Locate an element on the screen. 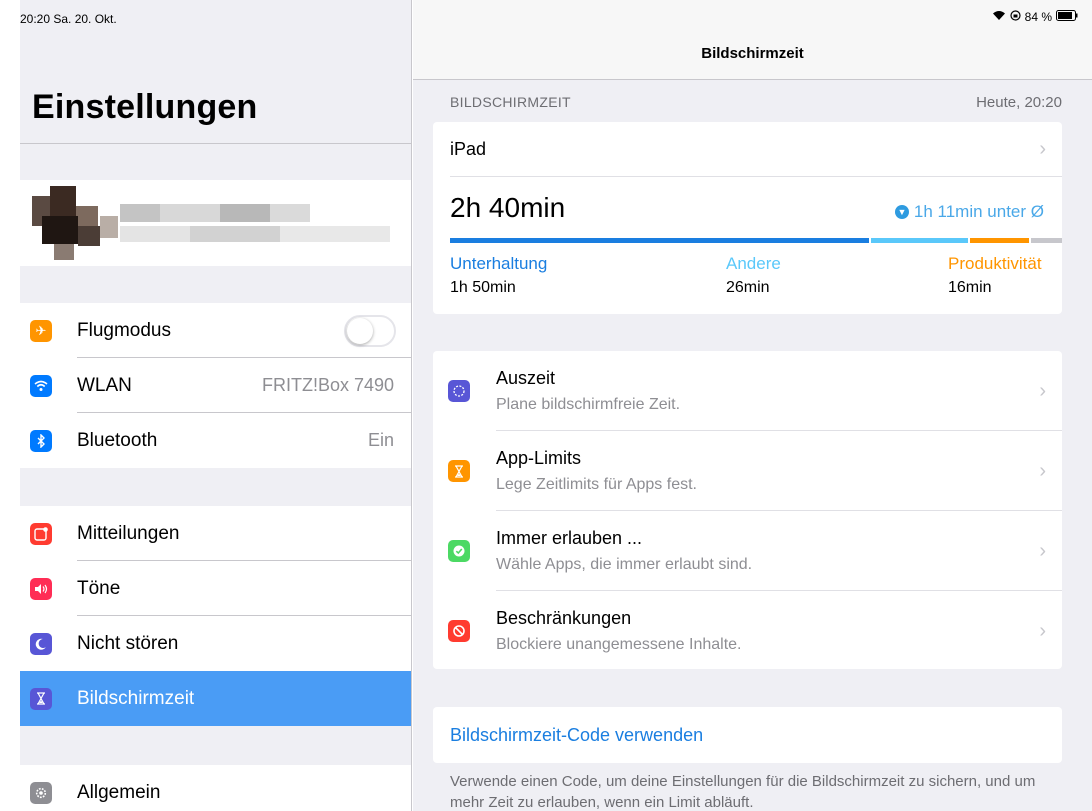 The image size is (1092, 811). device-label: iPad is located at coordinates (468, 148).